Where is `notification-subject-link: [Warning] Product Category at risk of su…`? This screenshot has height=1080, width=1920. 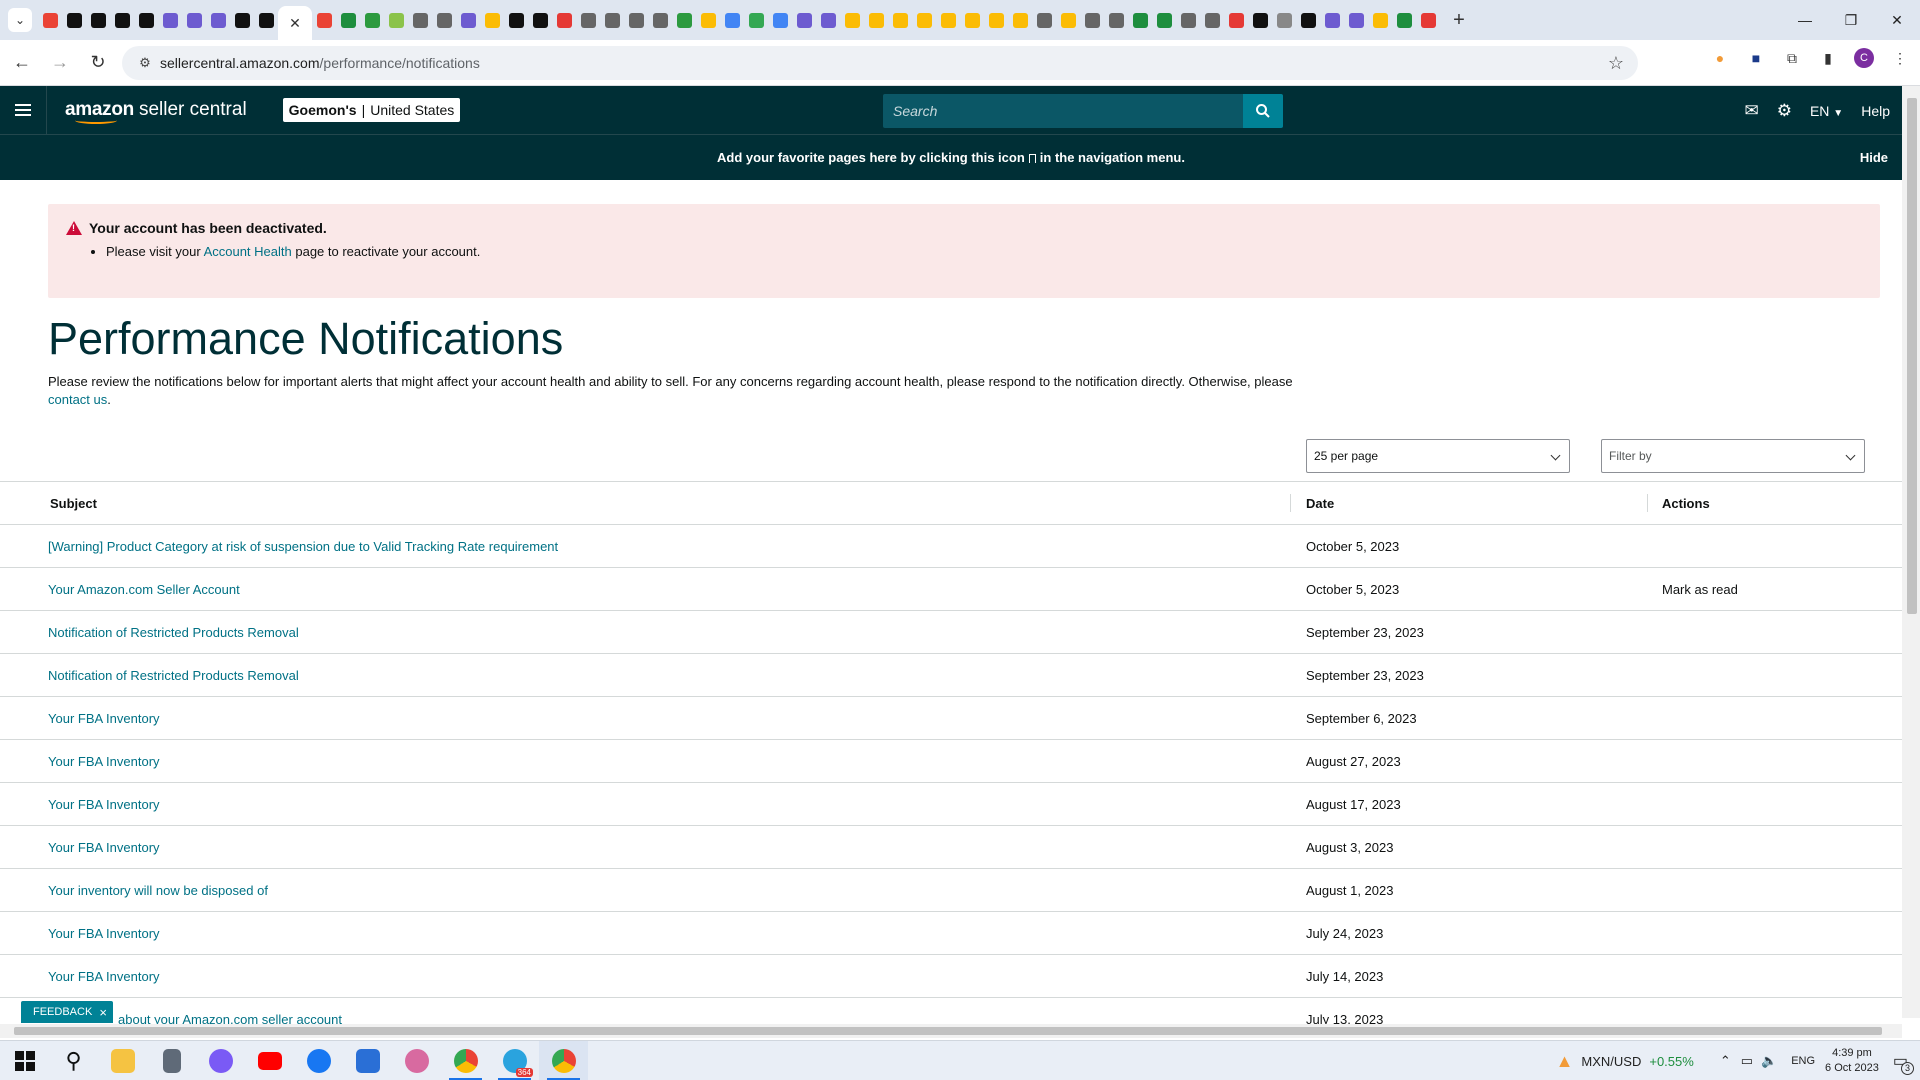 notification-subject-link: [Warning] Product Category at risk of su… is located at coordinates (303, 546).